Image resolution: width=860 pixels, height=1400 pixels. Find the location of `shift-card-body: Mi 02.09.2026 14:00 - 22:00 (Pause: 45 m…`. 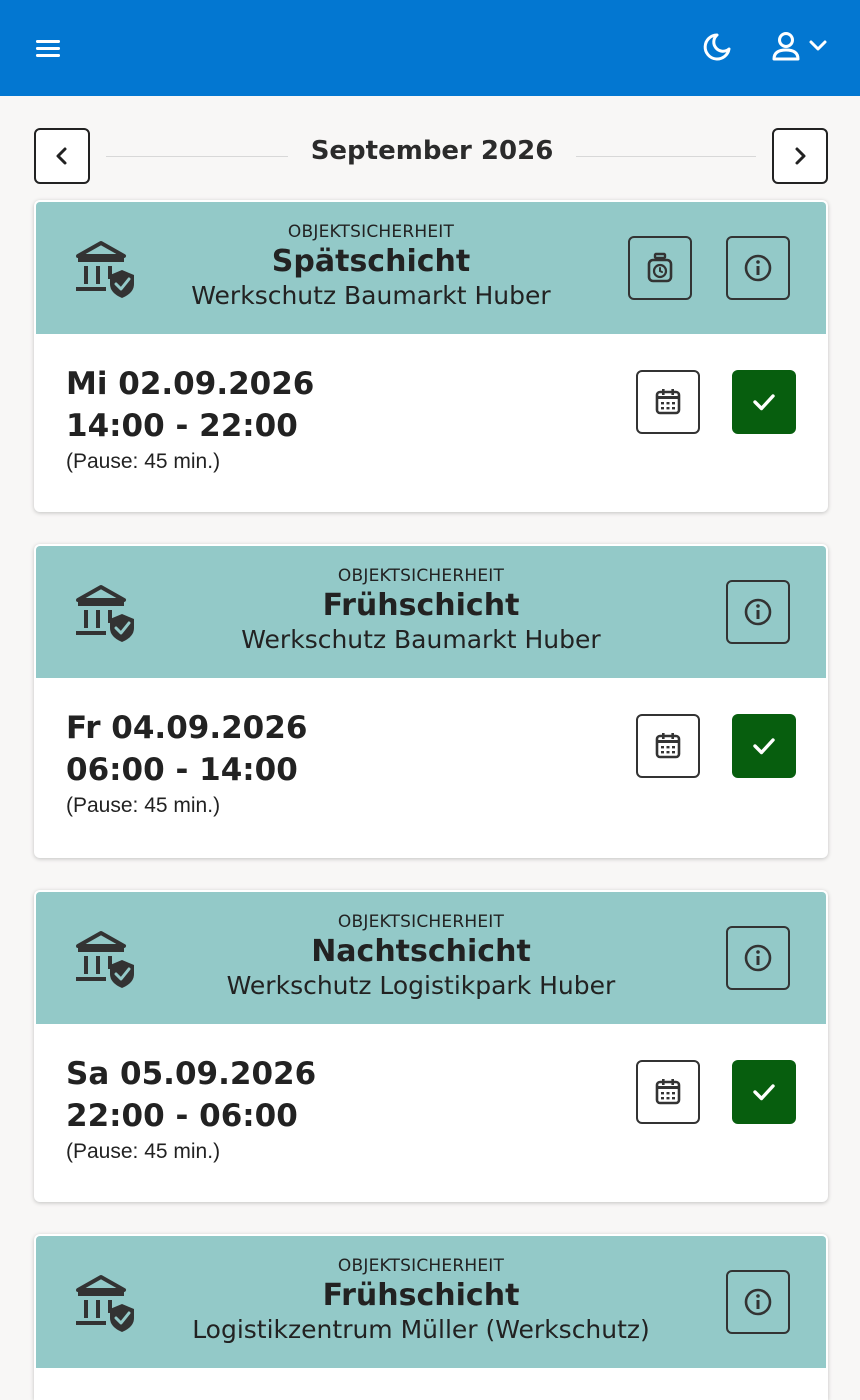

shift-card-body: Mi 02.09.2026 14:00 - 22:00 (Pause: 45 m… is located at coordinates (431, 423).